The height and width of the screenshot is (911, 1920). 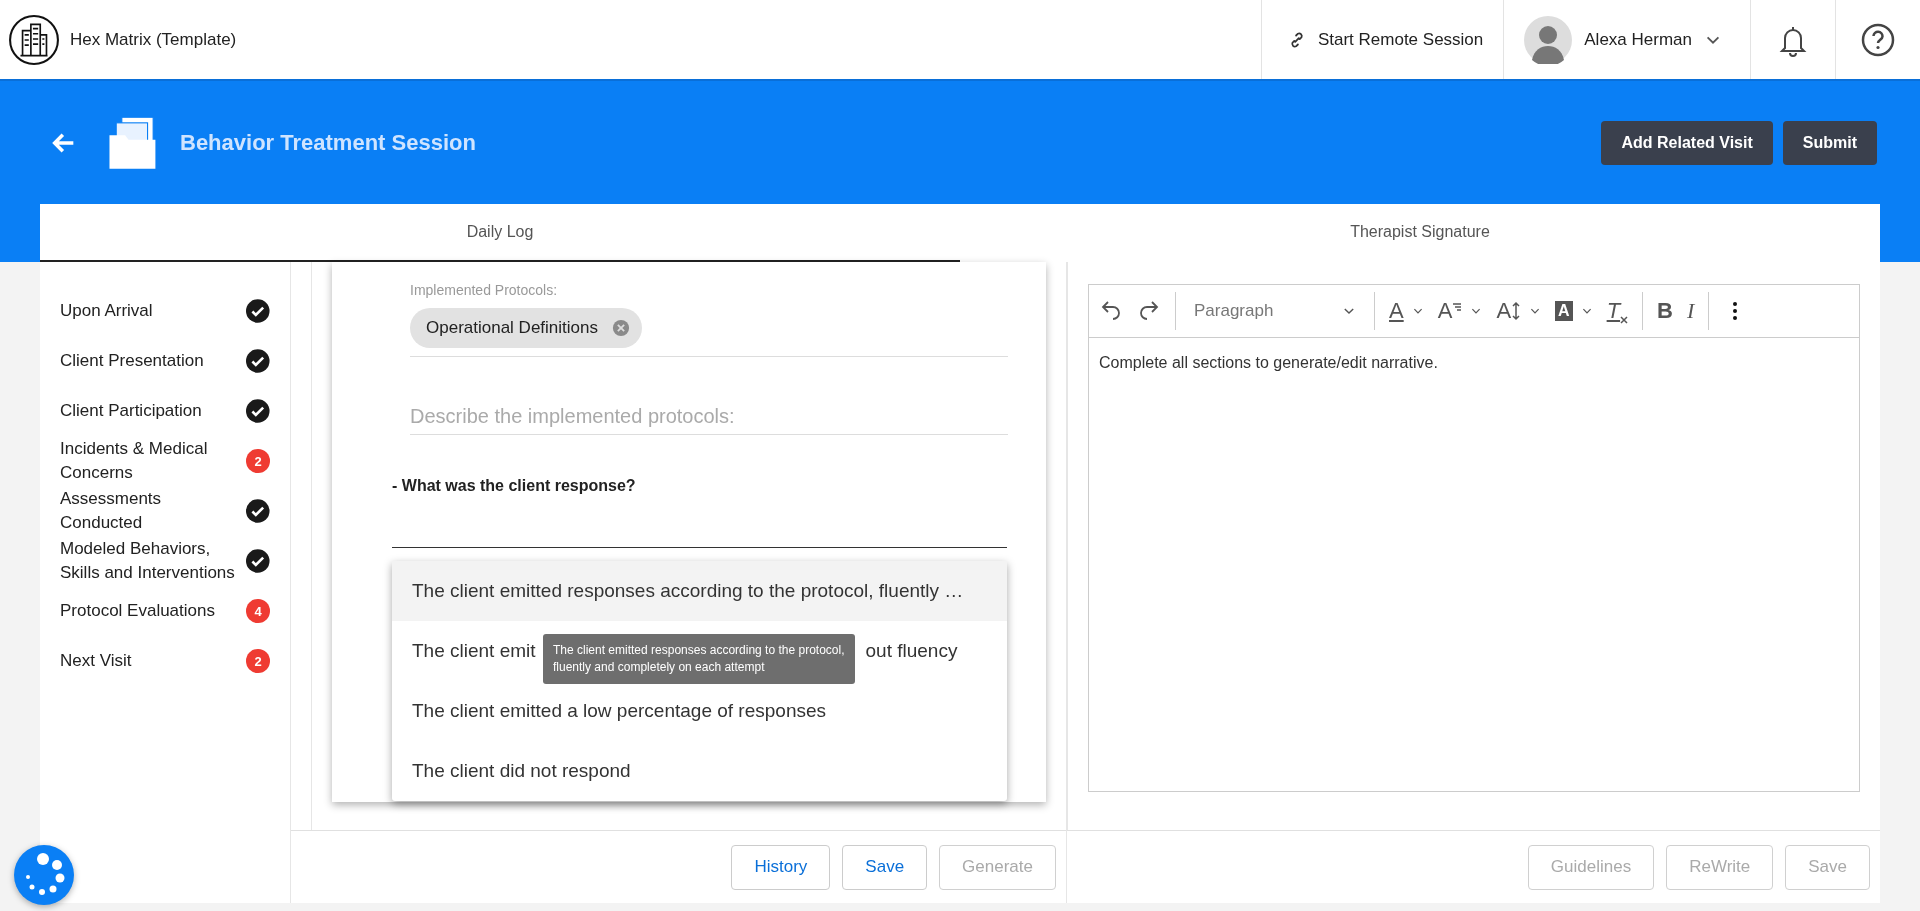 I want to click on field-label: Implemented Protocols:, so click(x=484, y=290).